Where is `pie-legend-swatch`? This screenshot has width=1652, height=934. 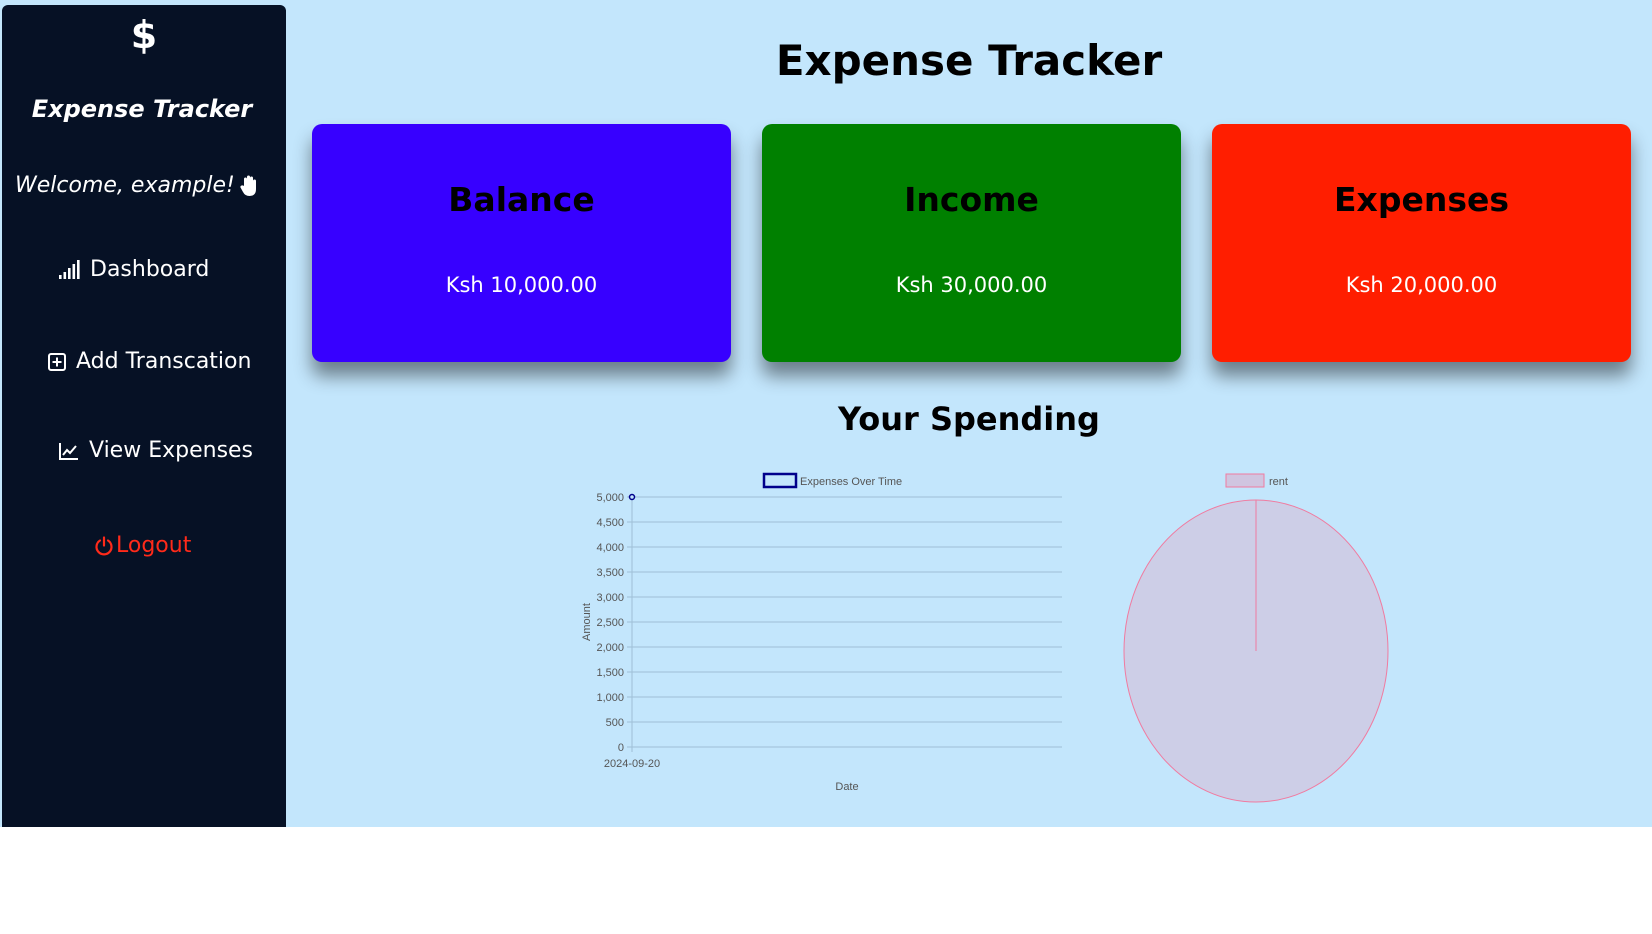
pie-legend-swatch is located at coordinates (1245, 480).